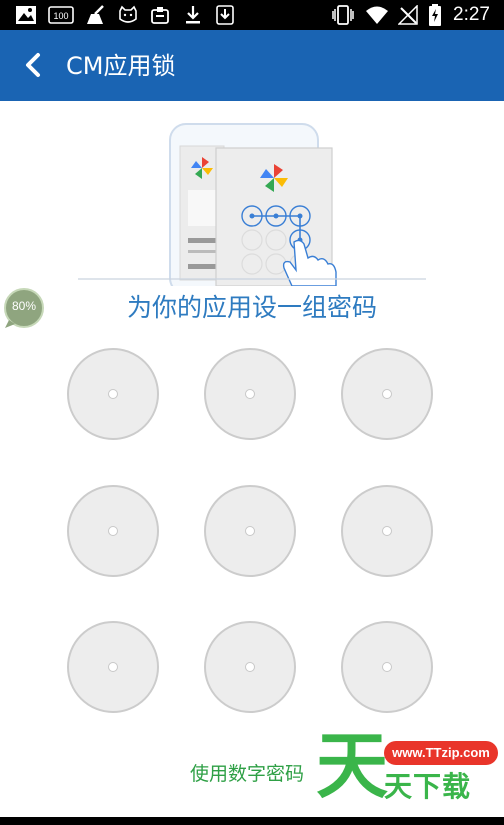 This screenshot has height=825, width=504. I want to click on bottom-edge, so click(252, 821).